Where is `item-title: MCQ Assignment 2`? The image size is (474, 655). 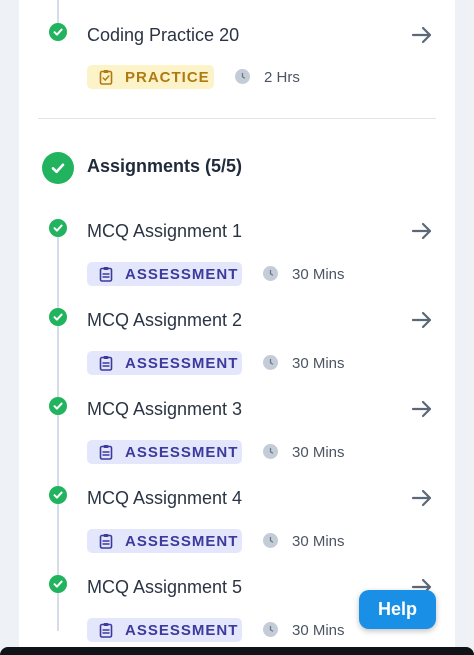 item-title: MCQ Assignment 2 is located at coordinates (164, 320).